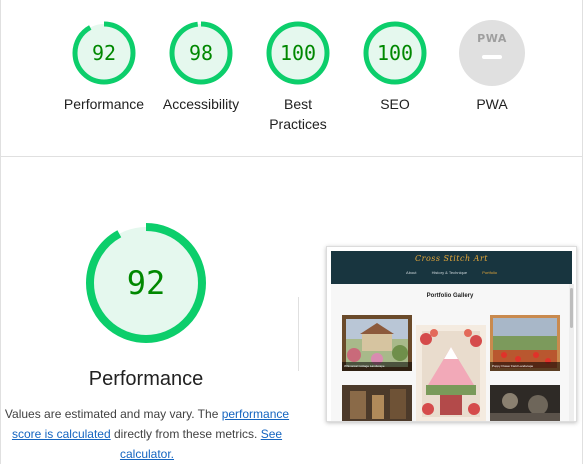  I want to click on site-nav: About History & Technique Portfolio, so click(451, 272).